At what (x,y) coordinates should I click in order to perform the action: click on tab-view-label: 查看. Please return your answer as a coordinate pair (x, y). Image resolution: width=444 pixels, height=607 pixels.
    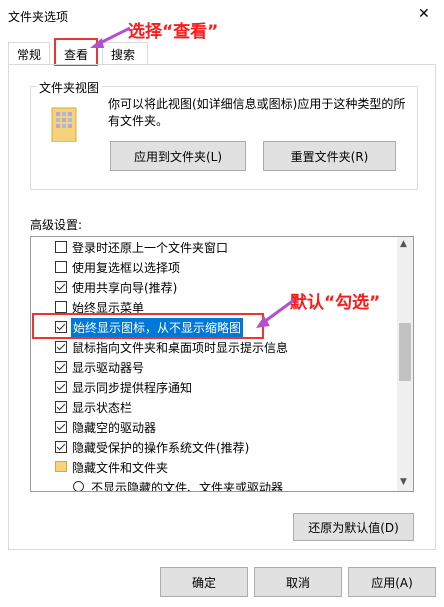
    Looking at the image, I should click on (76, 55).